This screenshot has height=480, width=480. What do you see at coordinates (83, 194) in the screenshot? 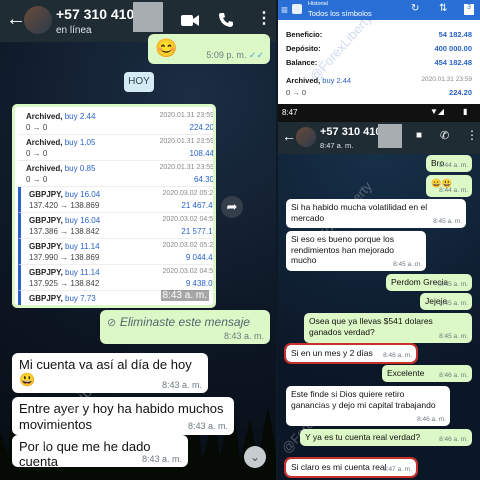
I see `deal-side: buy 16.04` at bounding box center [83, 194].